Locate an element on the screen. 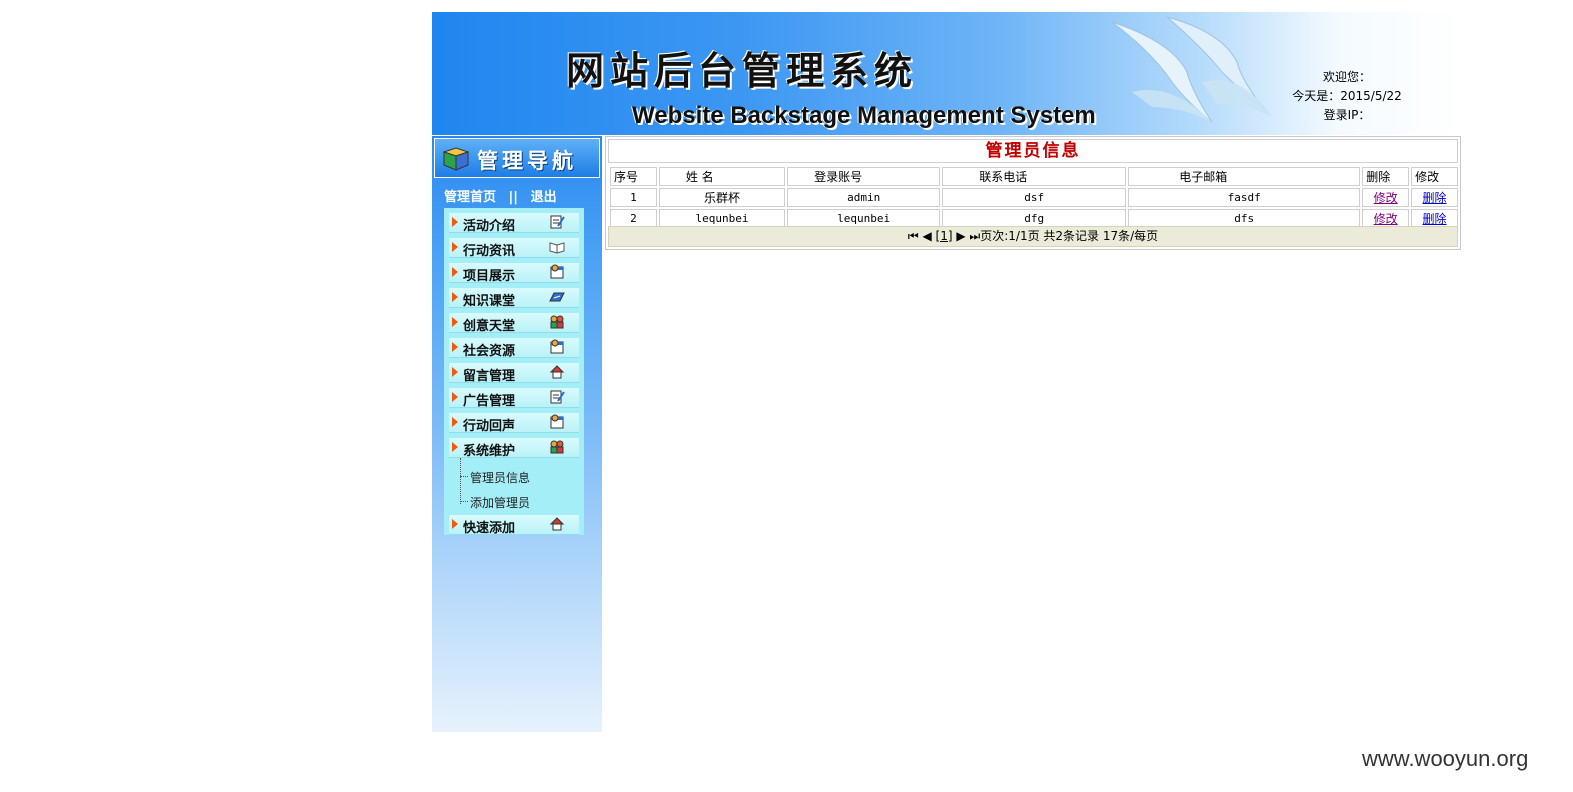  page-number-link: [1] is located at coordinates (944, 236).